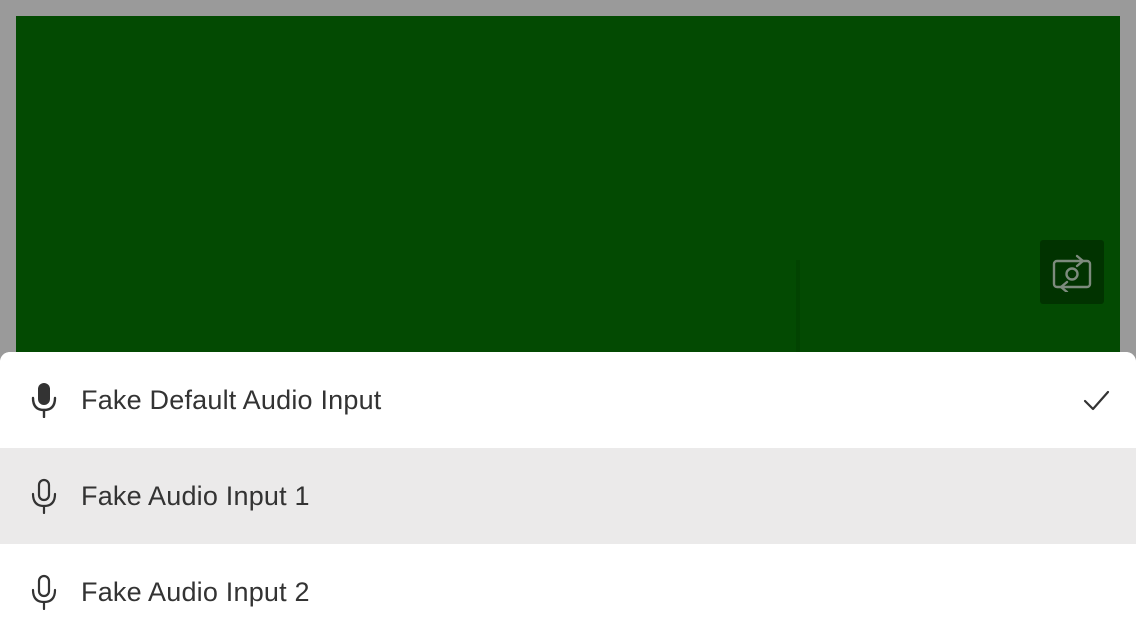  Describe the element at coordinates (798, 306) in the screenshot. I see `video-artifact` at that location.